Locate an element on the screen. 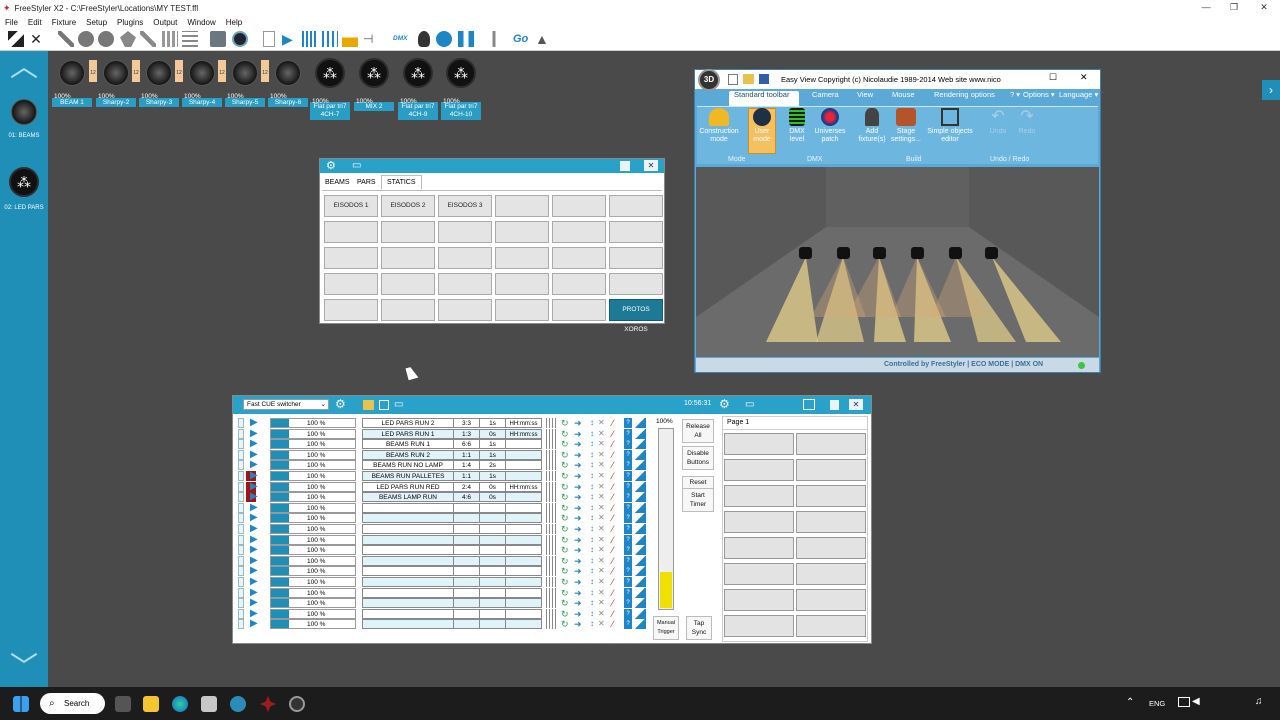 Image resolution: width=1280 pixels, height=720 pixels. options-menu: Options ▾ is located at coordinates (1039, 94).